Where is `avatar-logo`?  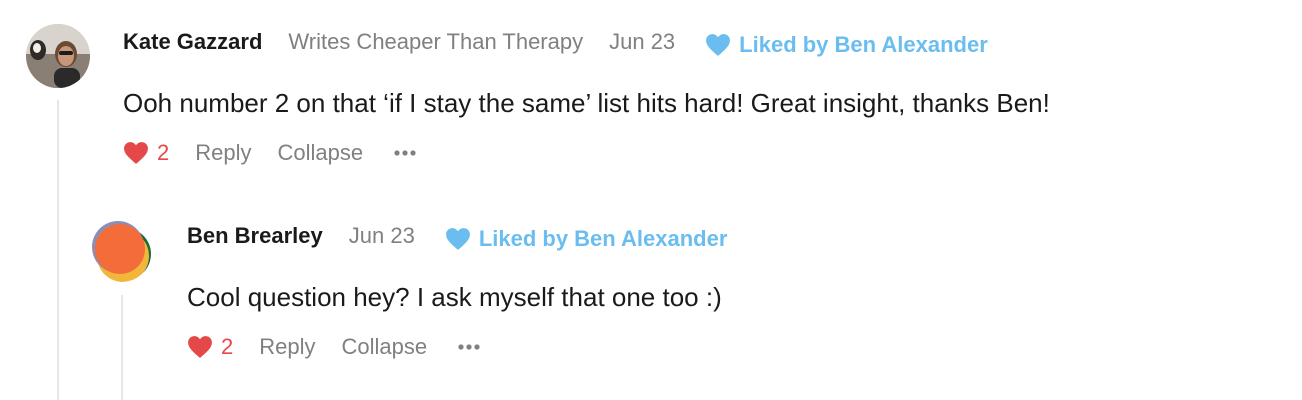 avatar-logo is located at coordinates (121, 250).